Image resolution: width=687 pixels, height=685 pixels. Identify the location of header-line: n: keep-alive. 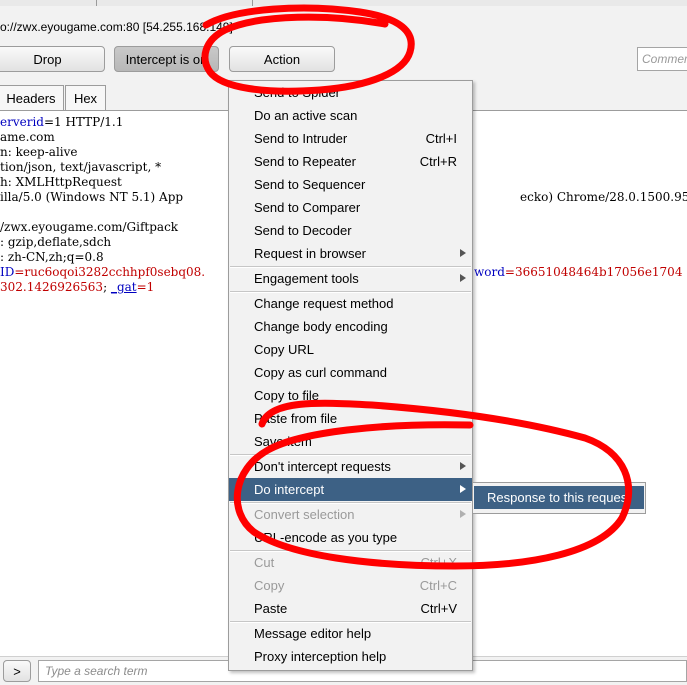
(39, 152).